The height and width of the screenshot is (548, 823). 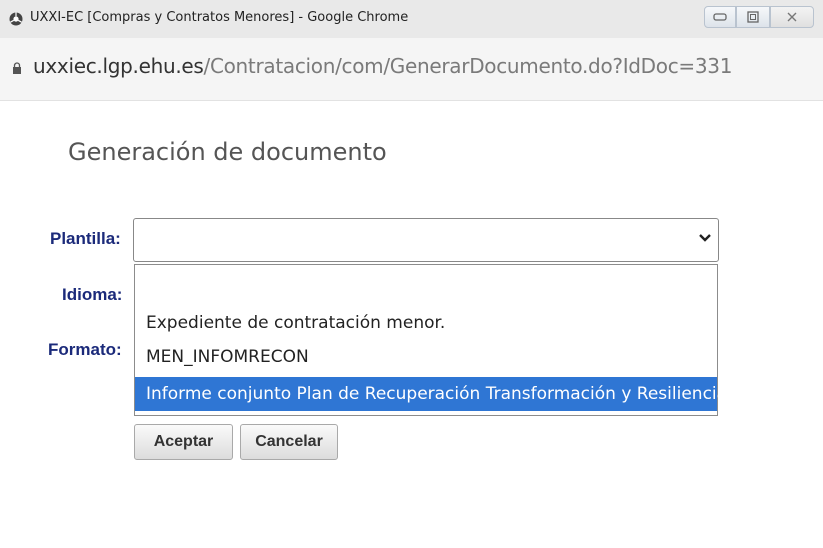 What do you see at coordinates (118, 66) in the screenshot?
I see `url-host: uxxiec.lgp.ehu.es` at bounding box center [118, 66].